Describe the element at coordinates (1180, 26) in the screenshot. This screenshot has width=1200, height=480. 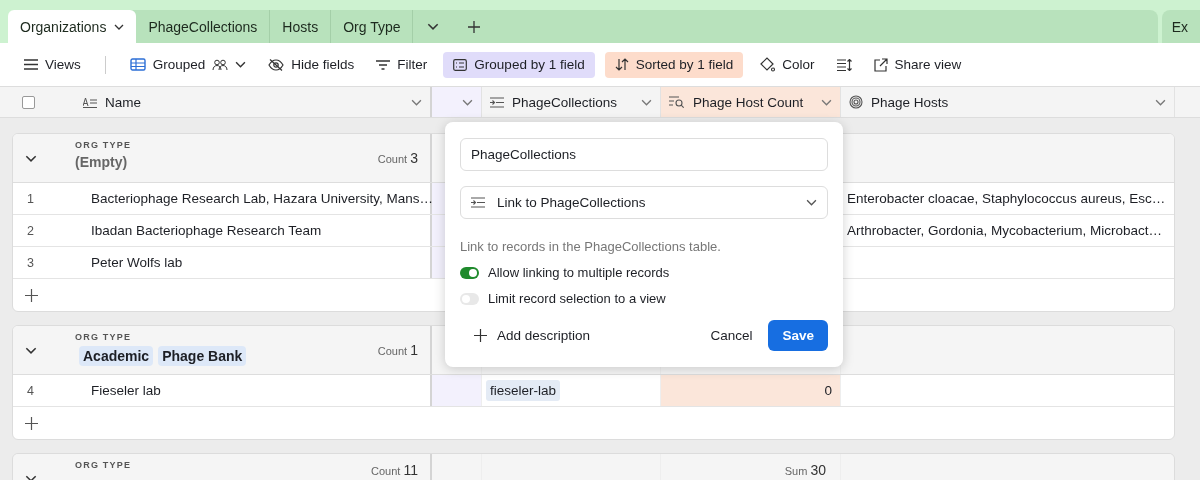
I see `table-tab: Ex` at that location.